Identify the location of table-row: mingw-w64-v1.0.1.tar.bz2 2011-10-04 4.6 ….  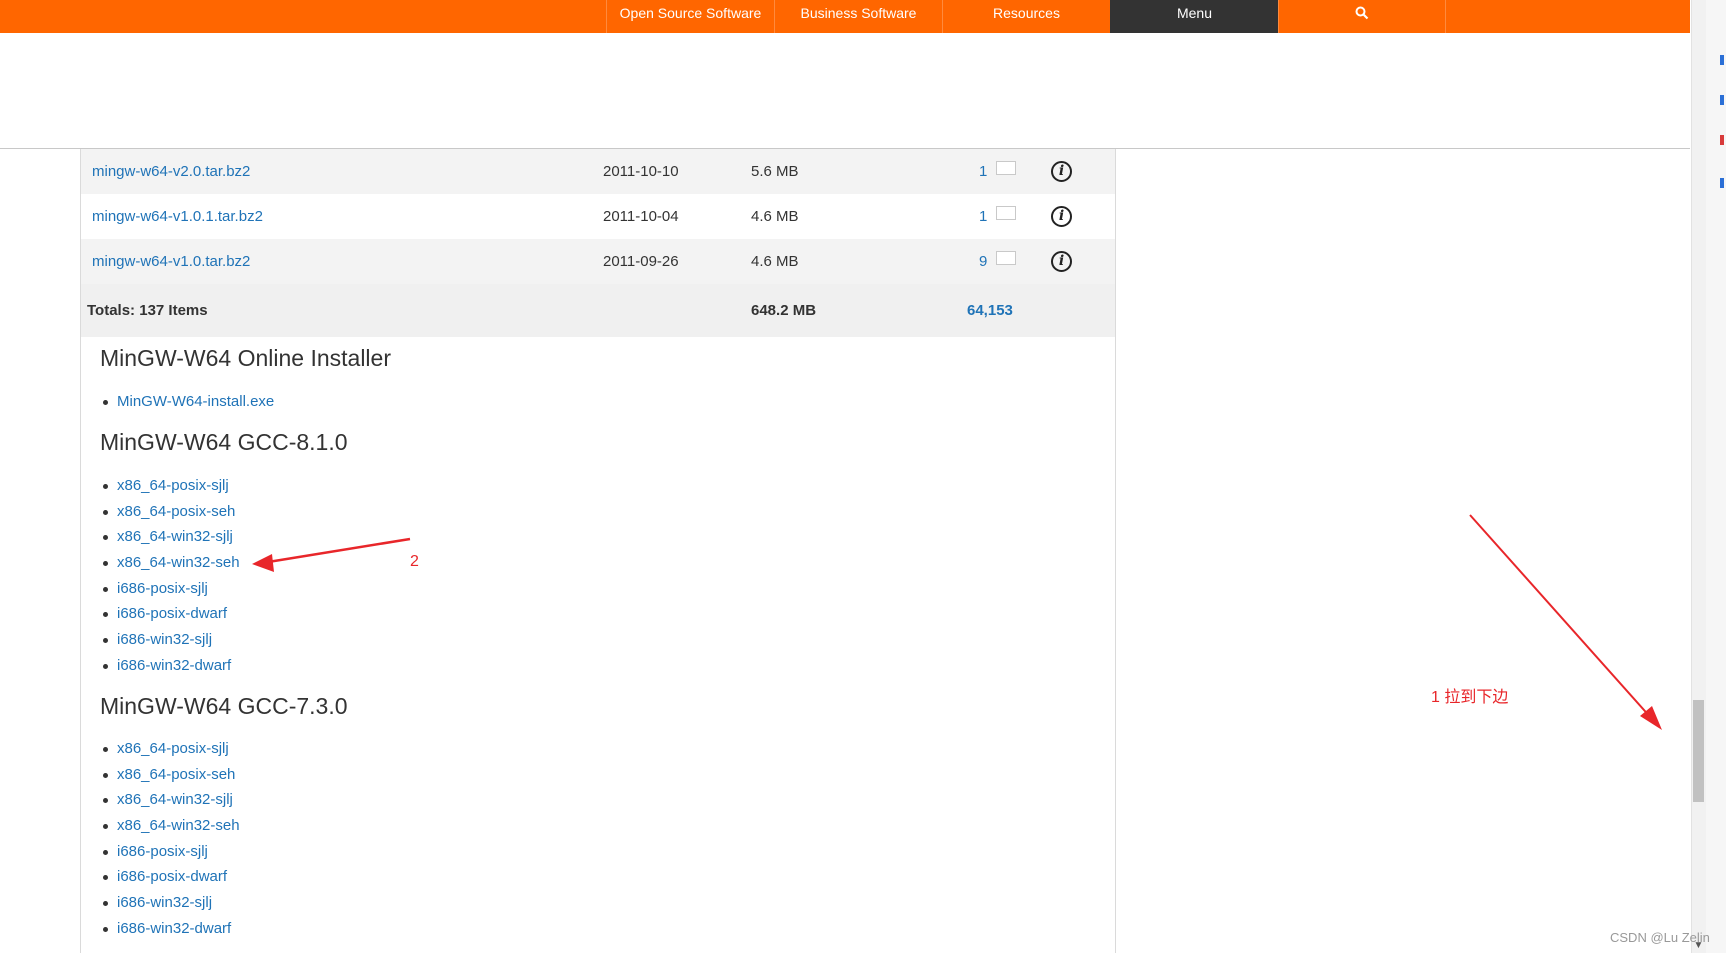
(598, 216).